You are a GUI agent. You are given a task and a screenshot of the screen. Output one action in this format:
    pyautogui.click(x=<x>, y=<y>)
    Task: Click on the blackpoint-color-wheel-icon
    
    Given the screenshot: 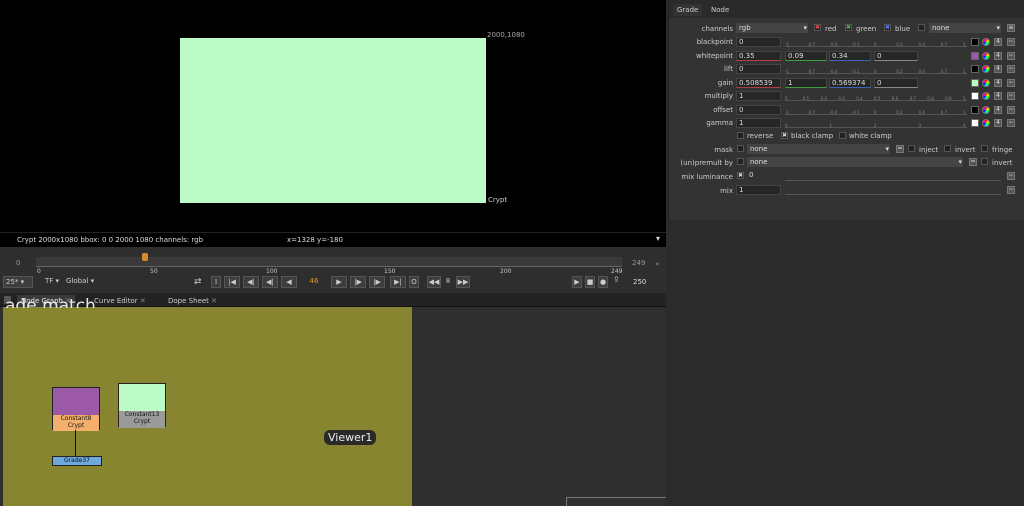 What is the action you would take?
    pyautogui.click(x=986, y=42)
    